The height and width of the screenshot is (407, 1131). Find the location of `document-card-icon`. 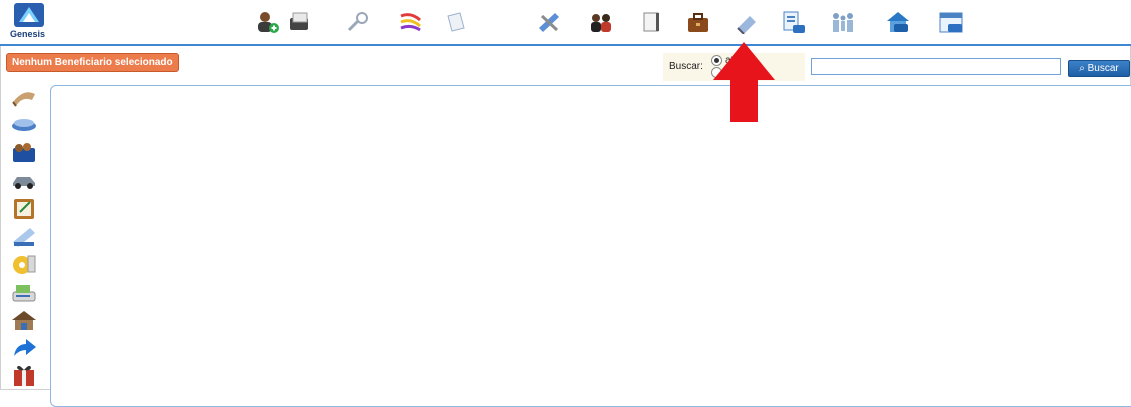

document-card-icon is located at coordinates (300, 22).